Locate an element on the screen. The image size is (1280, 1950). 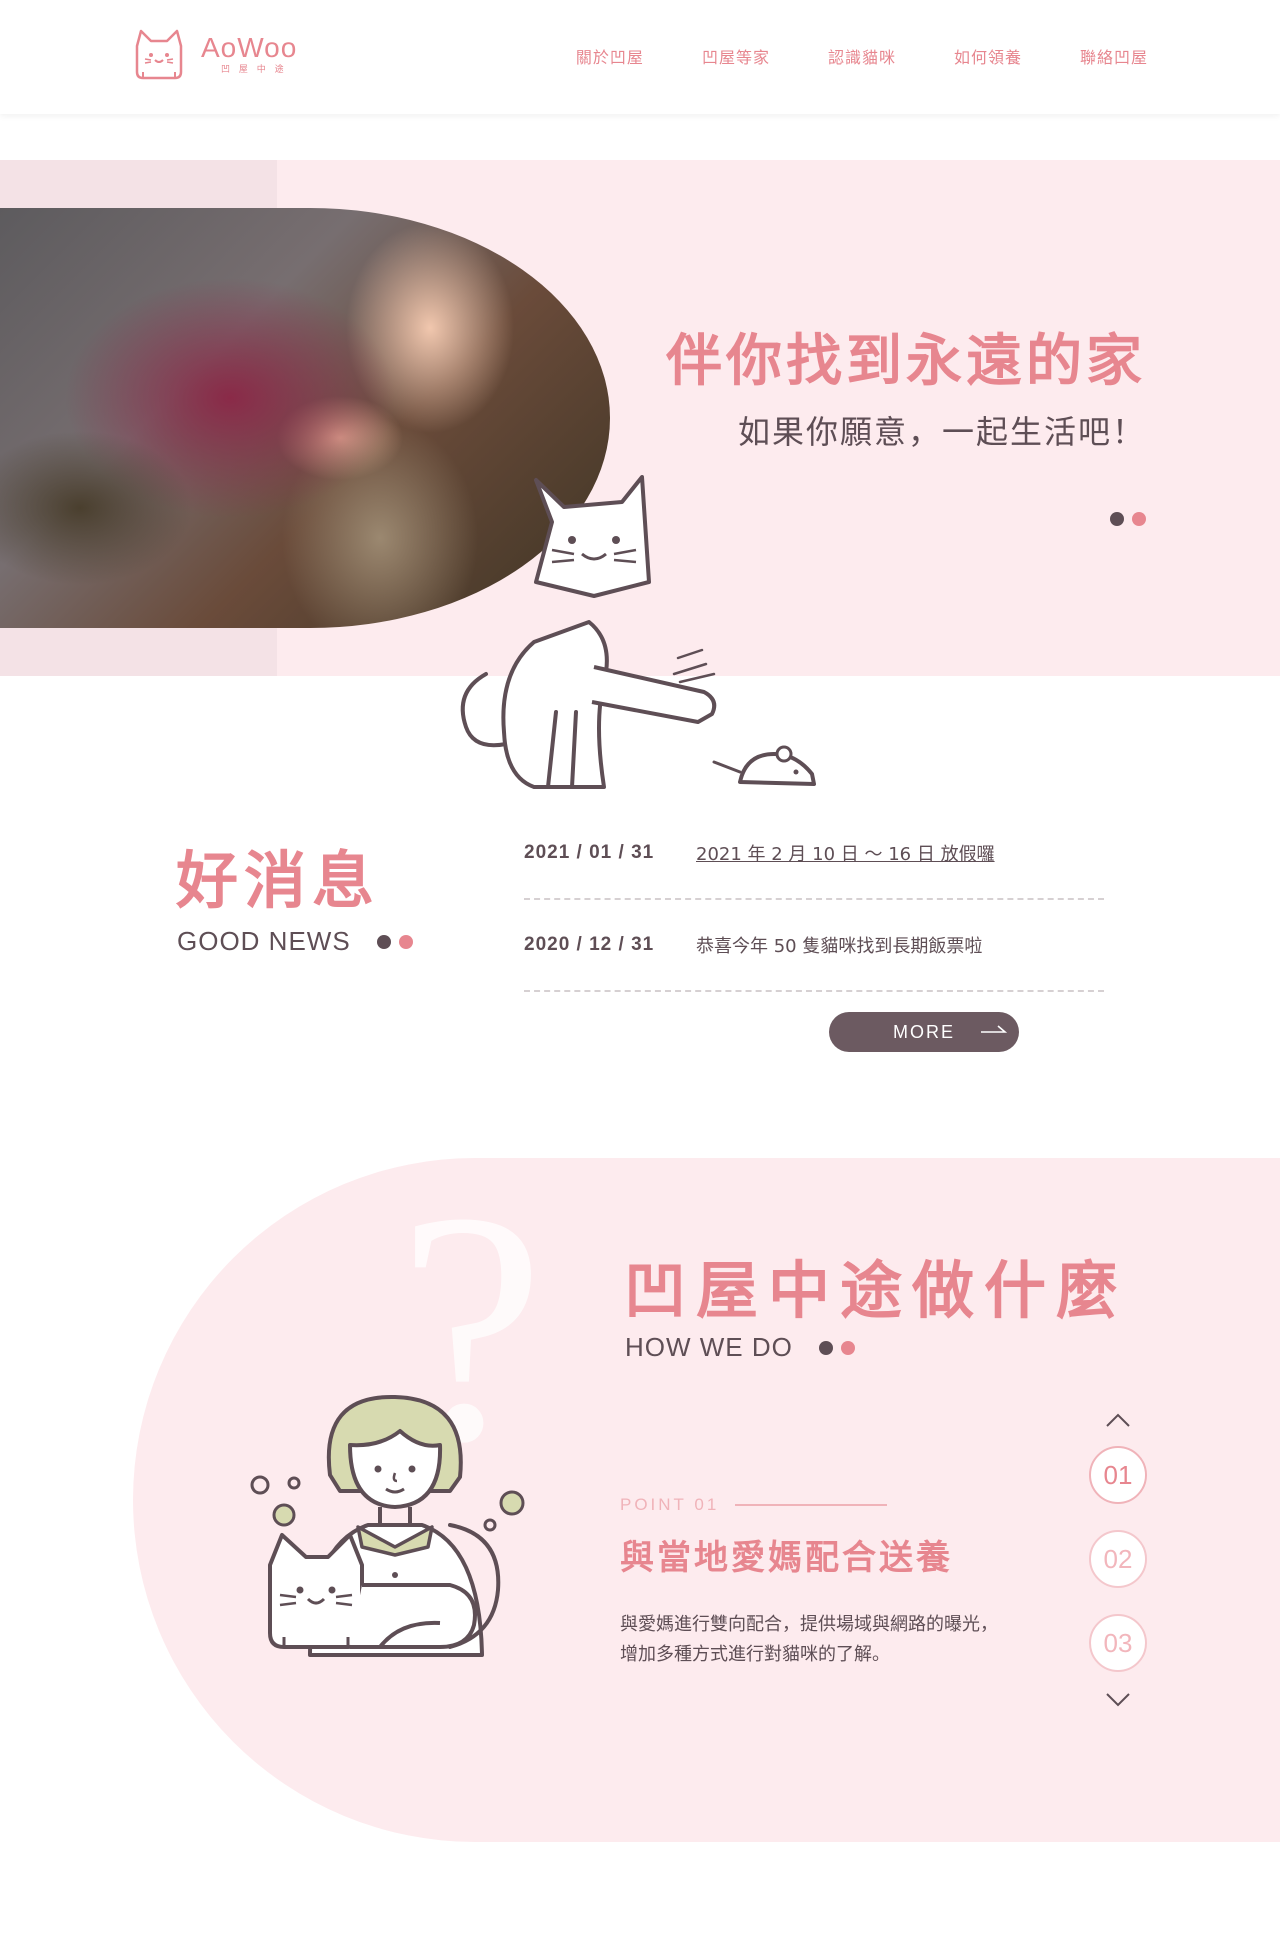
point-description: 與愛媽進行雙向配合，提供場域與網路的曝光， 增加多種方式進行對貓咪的了解。 is located at coordinates (840, 1640).